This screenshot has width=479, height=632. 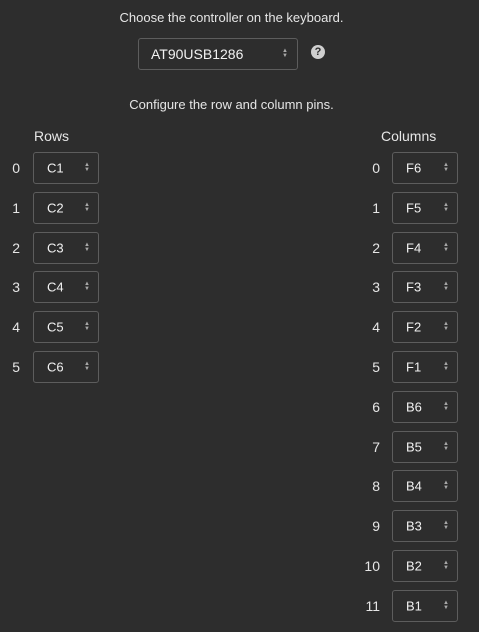 I want to click on pins-instruction: Configure the row and column pins., so click(x=231, y=104).